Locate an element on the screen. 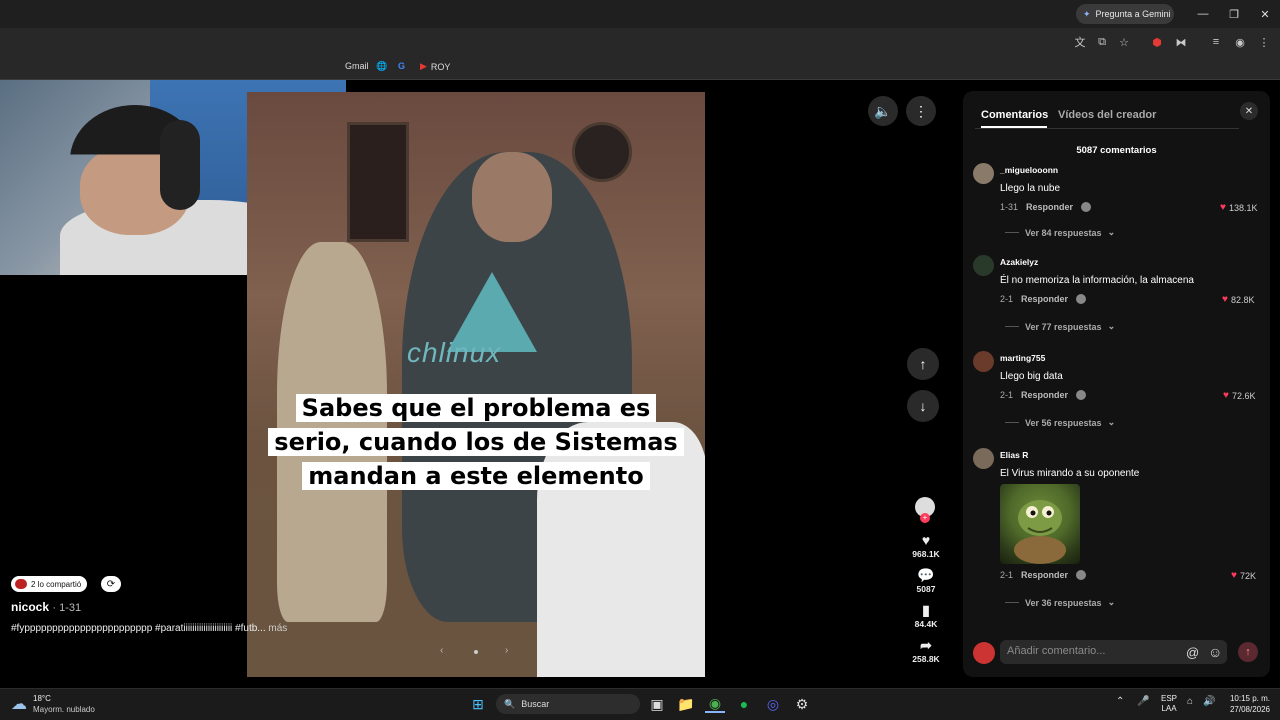  bookmark-roy: ▶ ROY is located at coordinates (435, 66).